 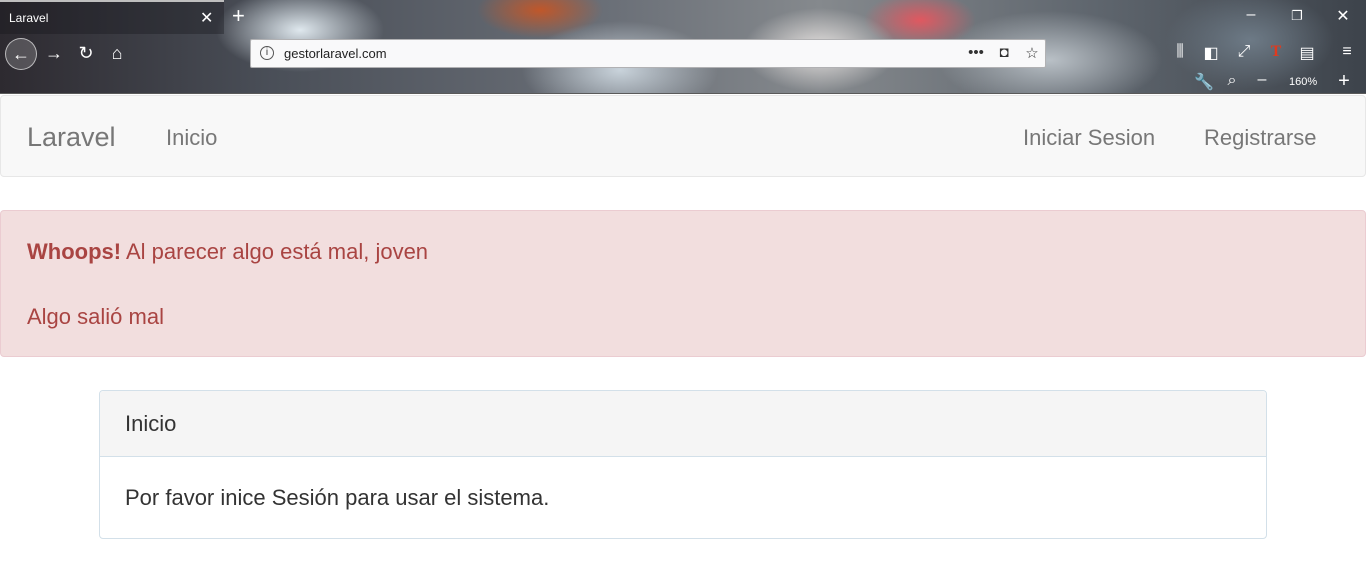 What do you see at coordinates (1004, 52) in the screenshot?
I see `pocket-icon: ◘` at bounding box center [1004, 52].